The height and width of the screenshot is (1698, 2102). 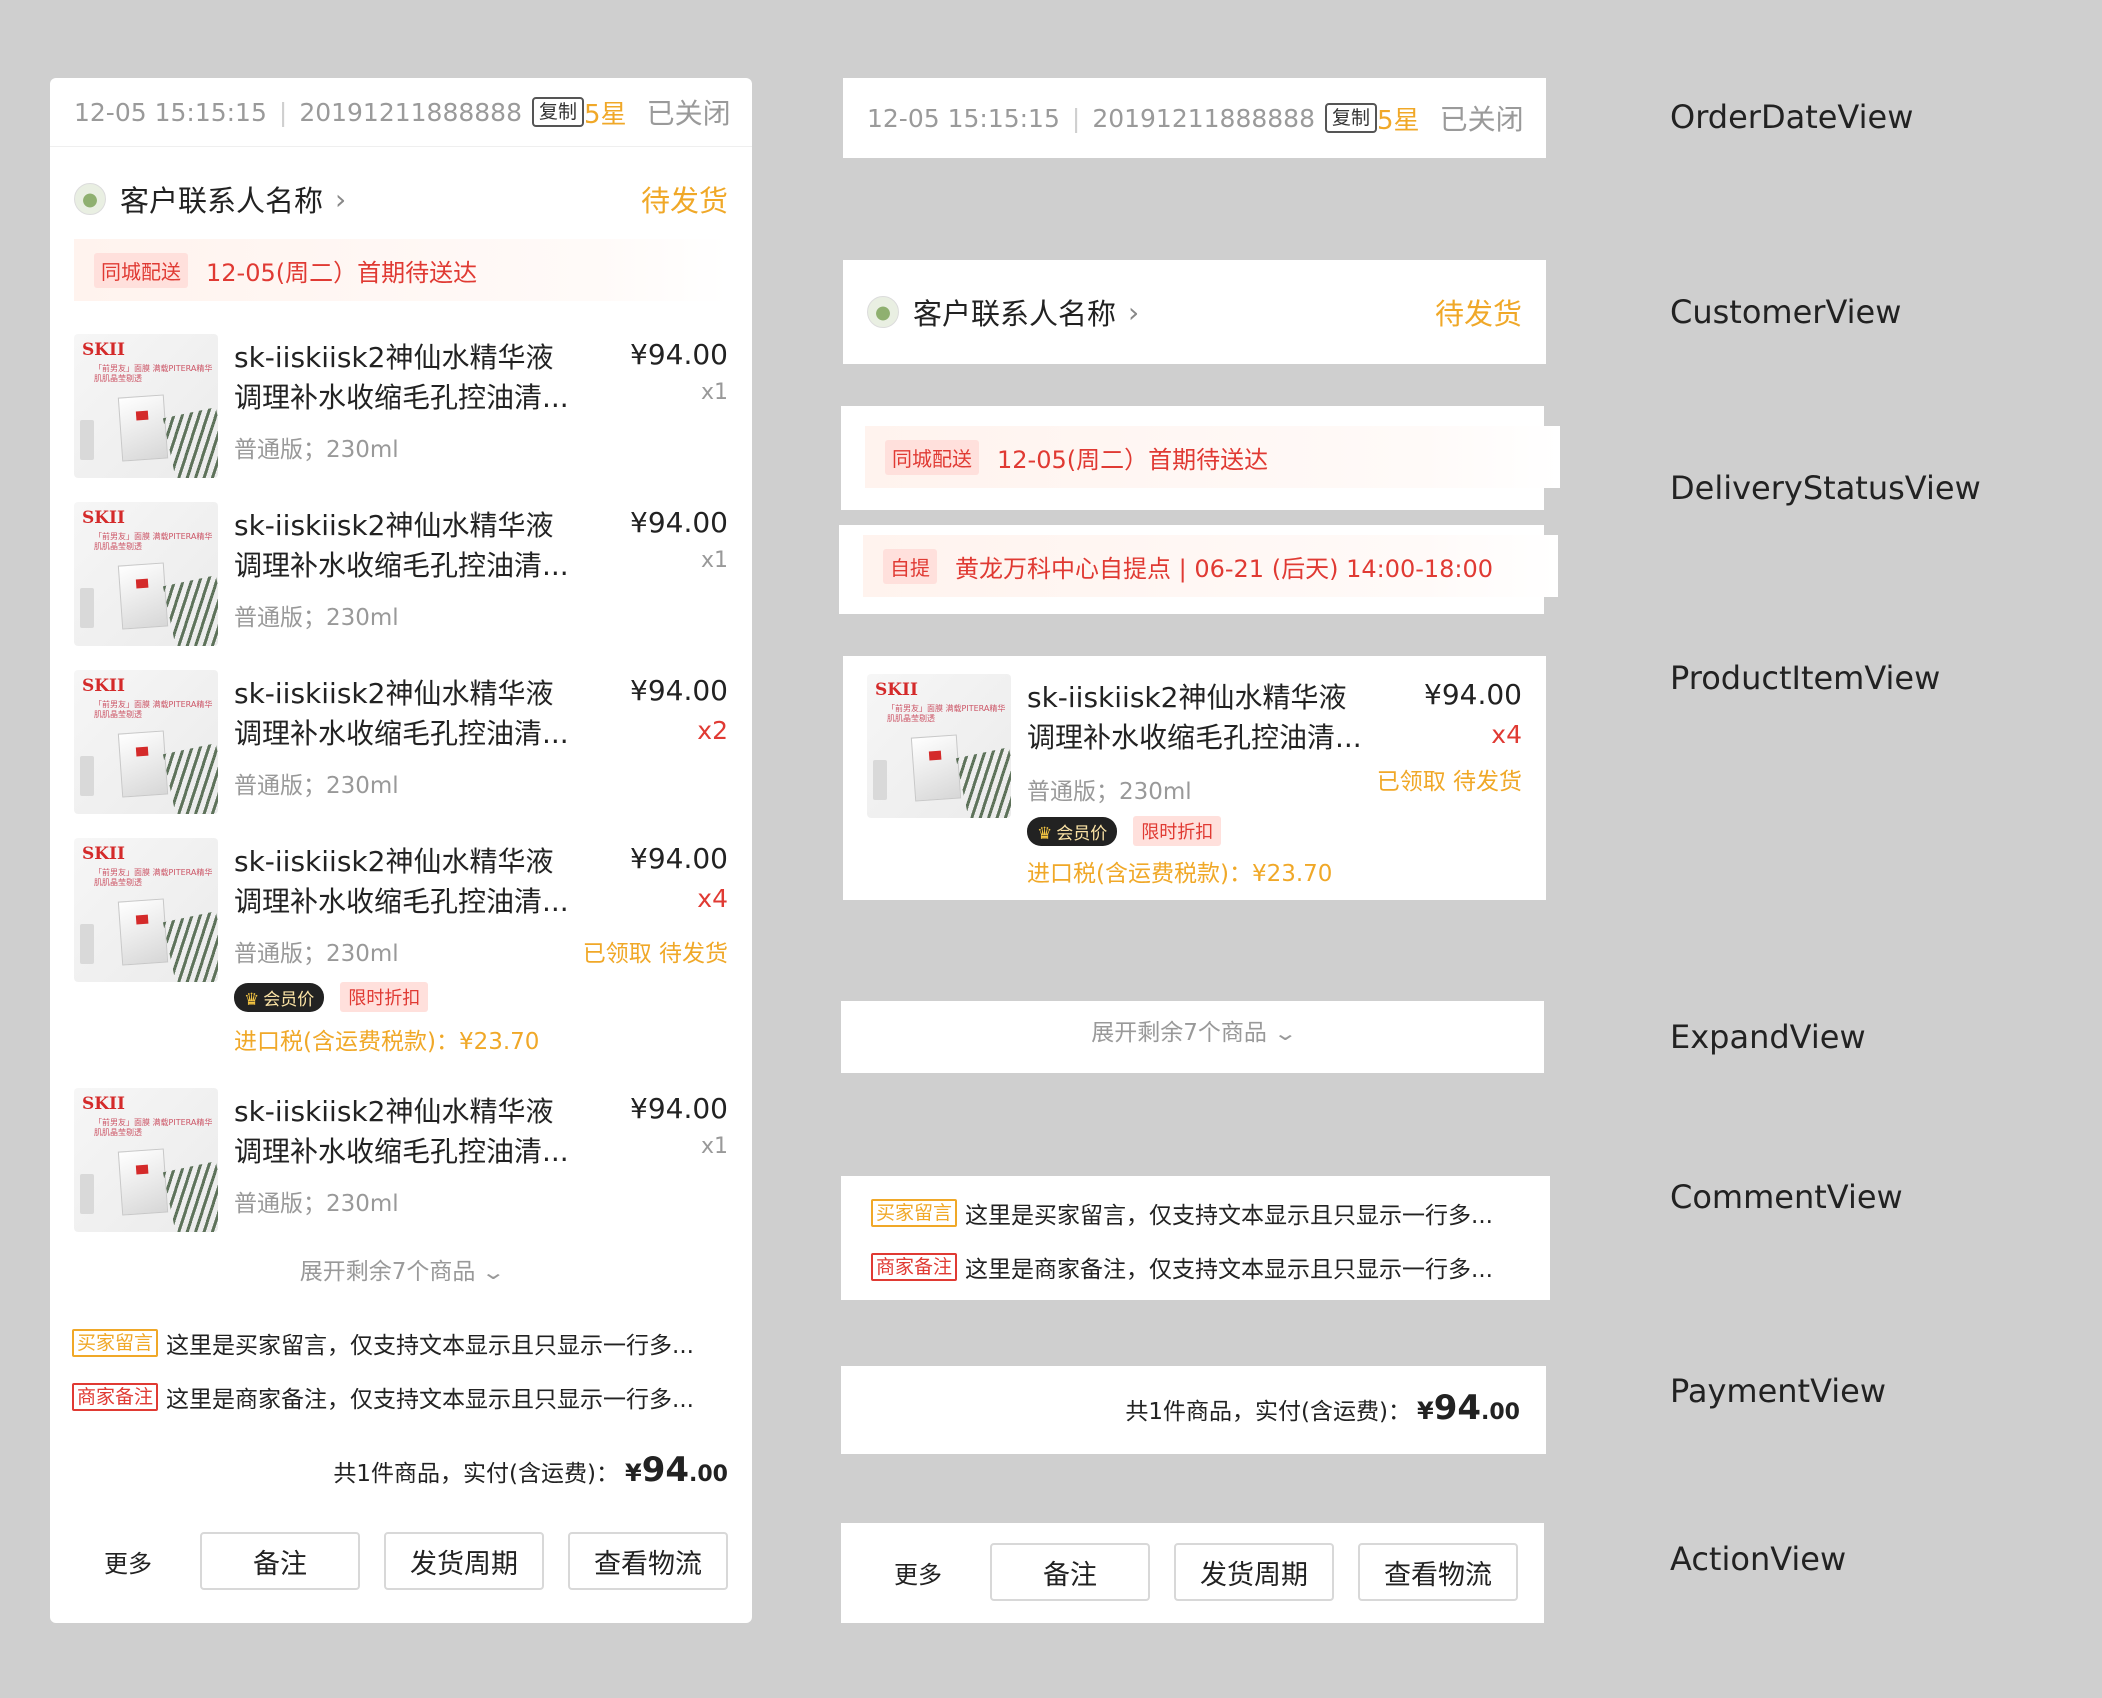 What do you see at coordinates (401, 199) in the screenshot?
I see `customer-view: 客户联系人名称 › 待发货` at bounding box center [401, 199].